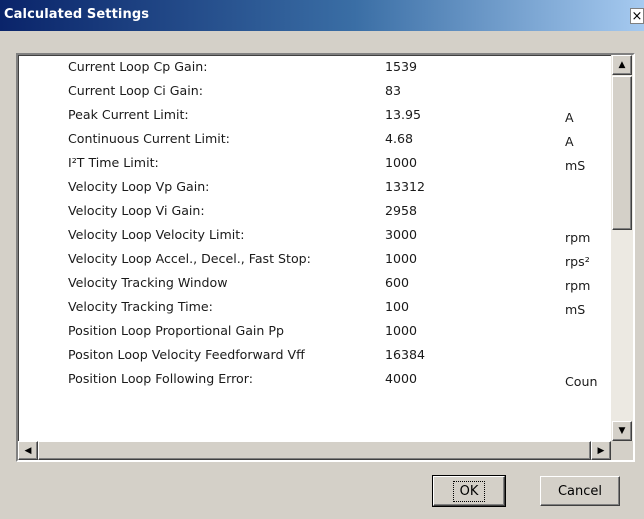  Describe the element at coordinates (405, 354) in the screenshot. I see `setting-value: 16384` at that location.